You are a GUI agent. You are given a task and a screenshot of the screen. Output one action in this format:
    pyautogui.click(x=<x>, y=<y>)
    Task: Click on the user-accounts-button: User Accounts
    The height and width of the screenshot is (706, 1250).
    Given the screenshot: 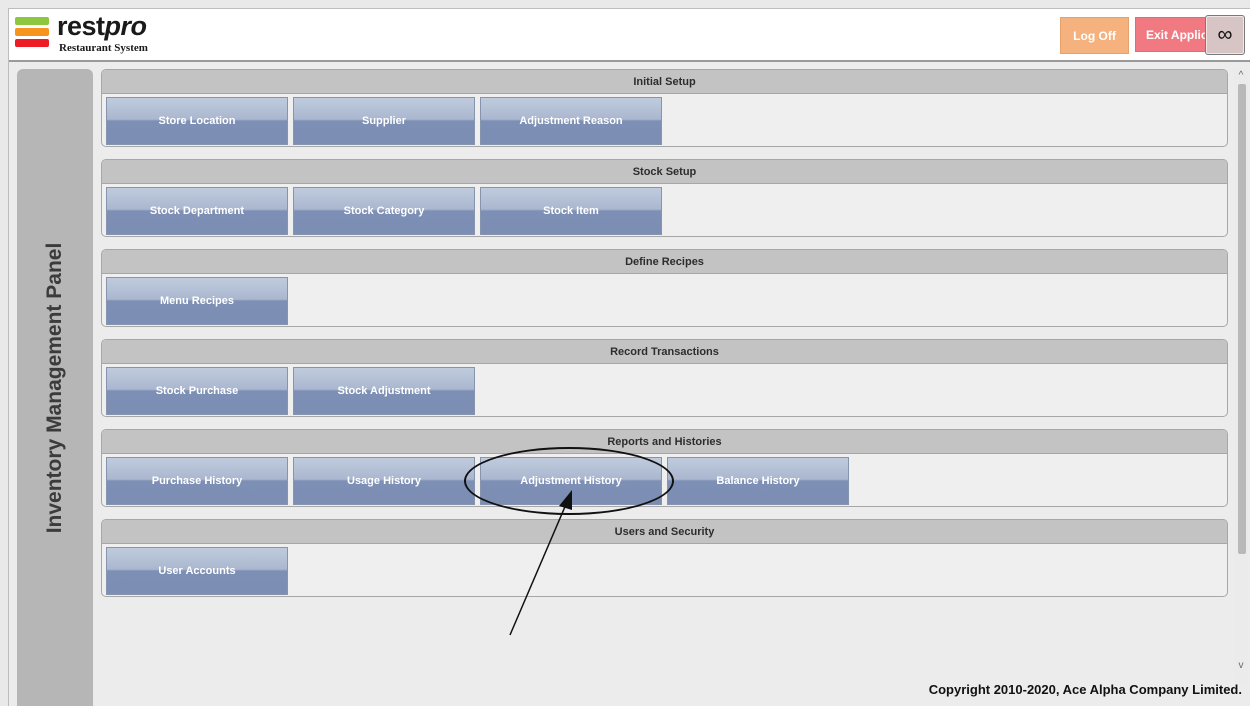 What is the action you would take?
    pyautogui.click(x=197, y=571)
    